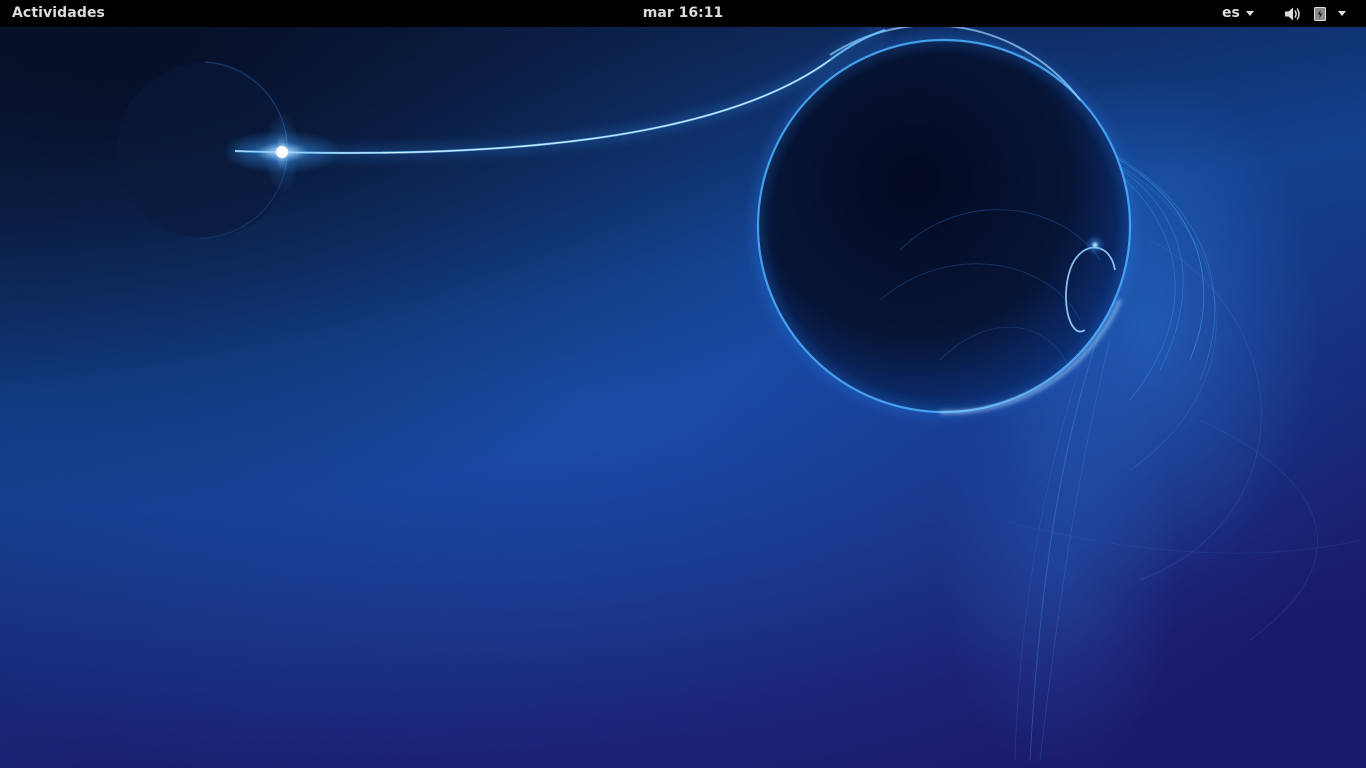 The image size is (1366, 768). I want to click on top-panel: Actividades mar 16:11 es, so click(683, 13).